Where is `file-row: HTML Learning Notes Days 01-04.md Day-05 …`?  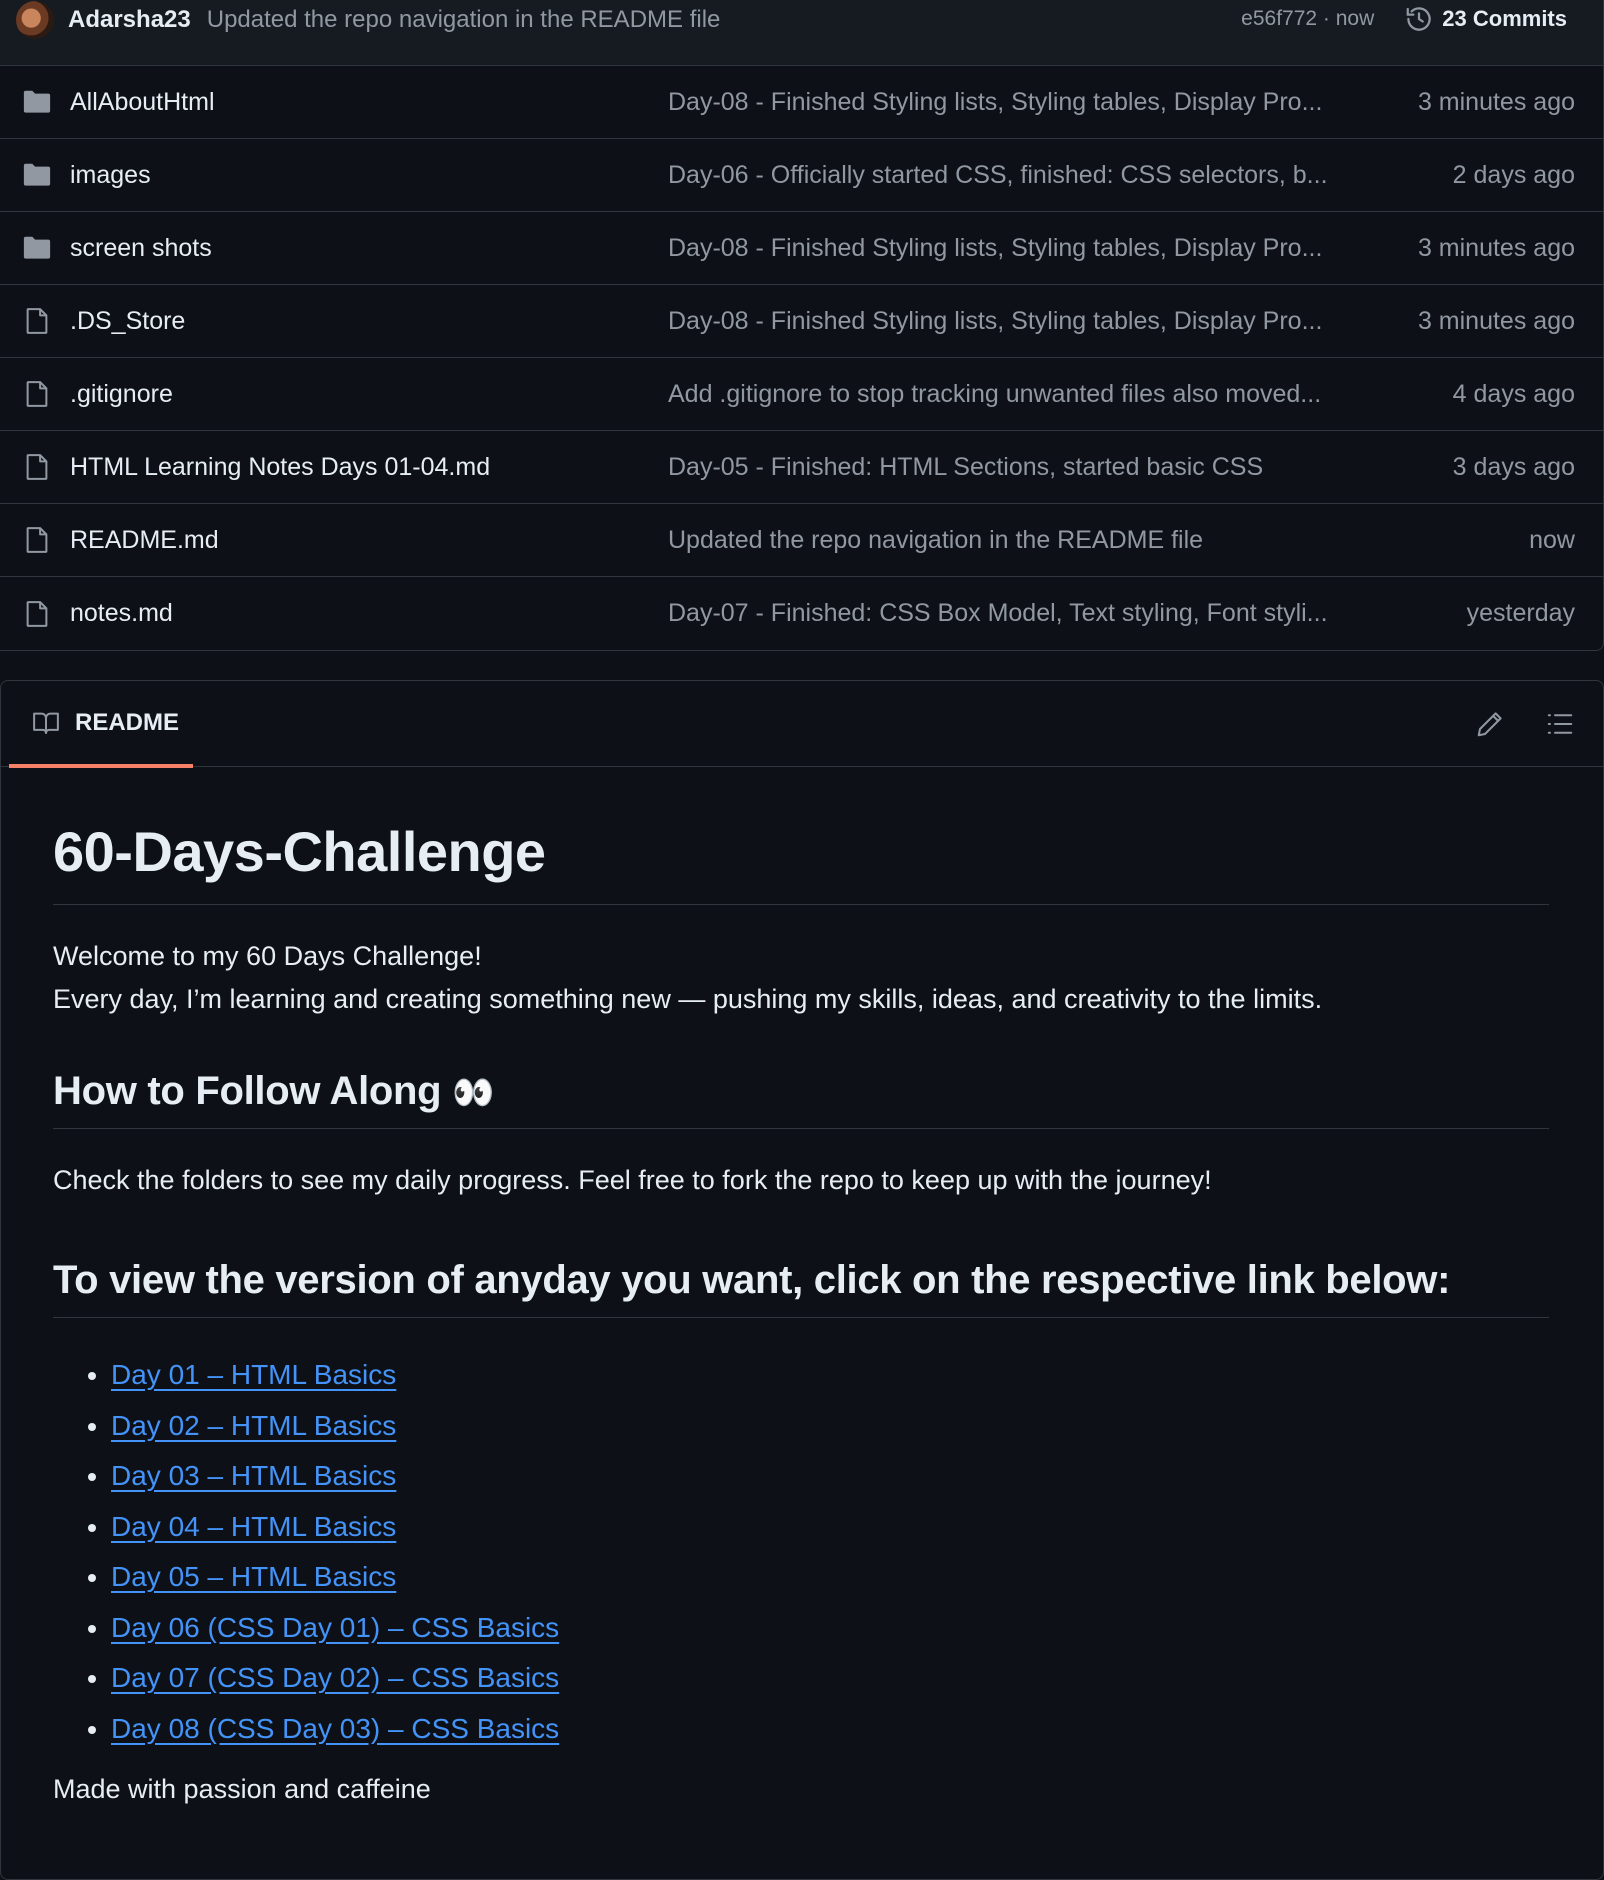 file-row: HTML Learning Notes Days 01-04.md Day-05 … is located at coordinates (801, 467).